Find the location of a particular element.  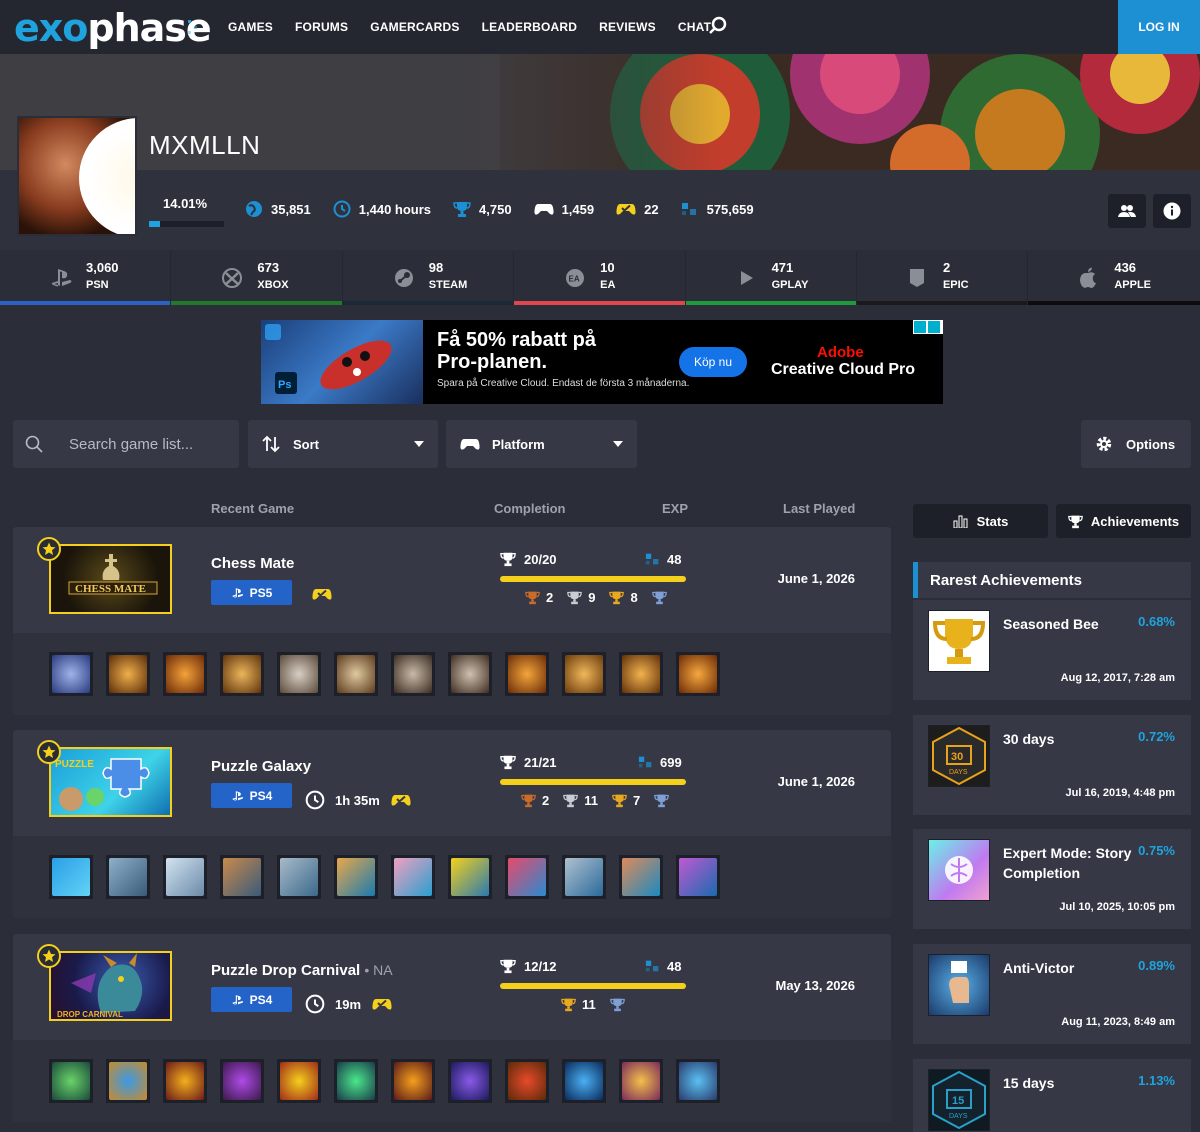

nav-forums: FORUMS is located at coordinates (321, 27).